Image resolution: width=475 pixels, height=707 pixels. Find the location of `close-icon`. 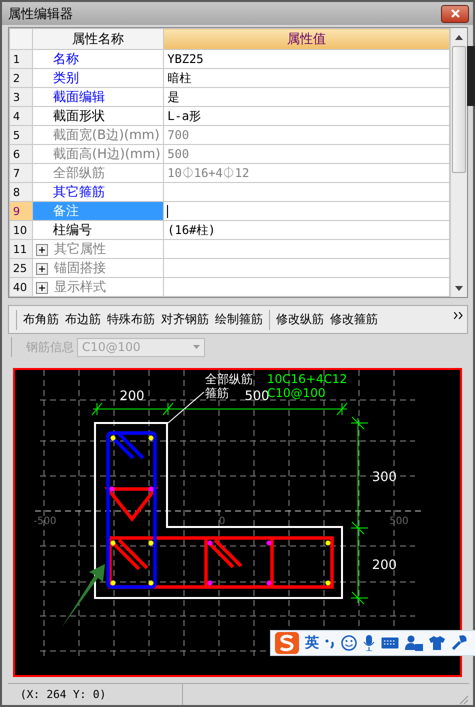

close-icon is located at coordinates (455, 13).